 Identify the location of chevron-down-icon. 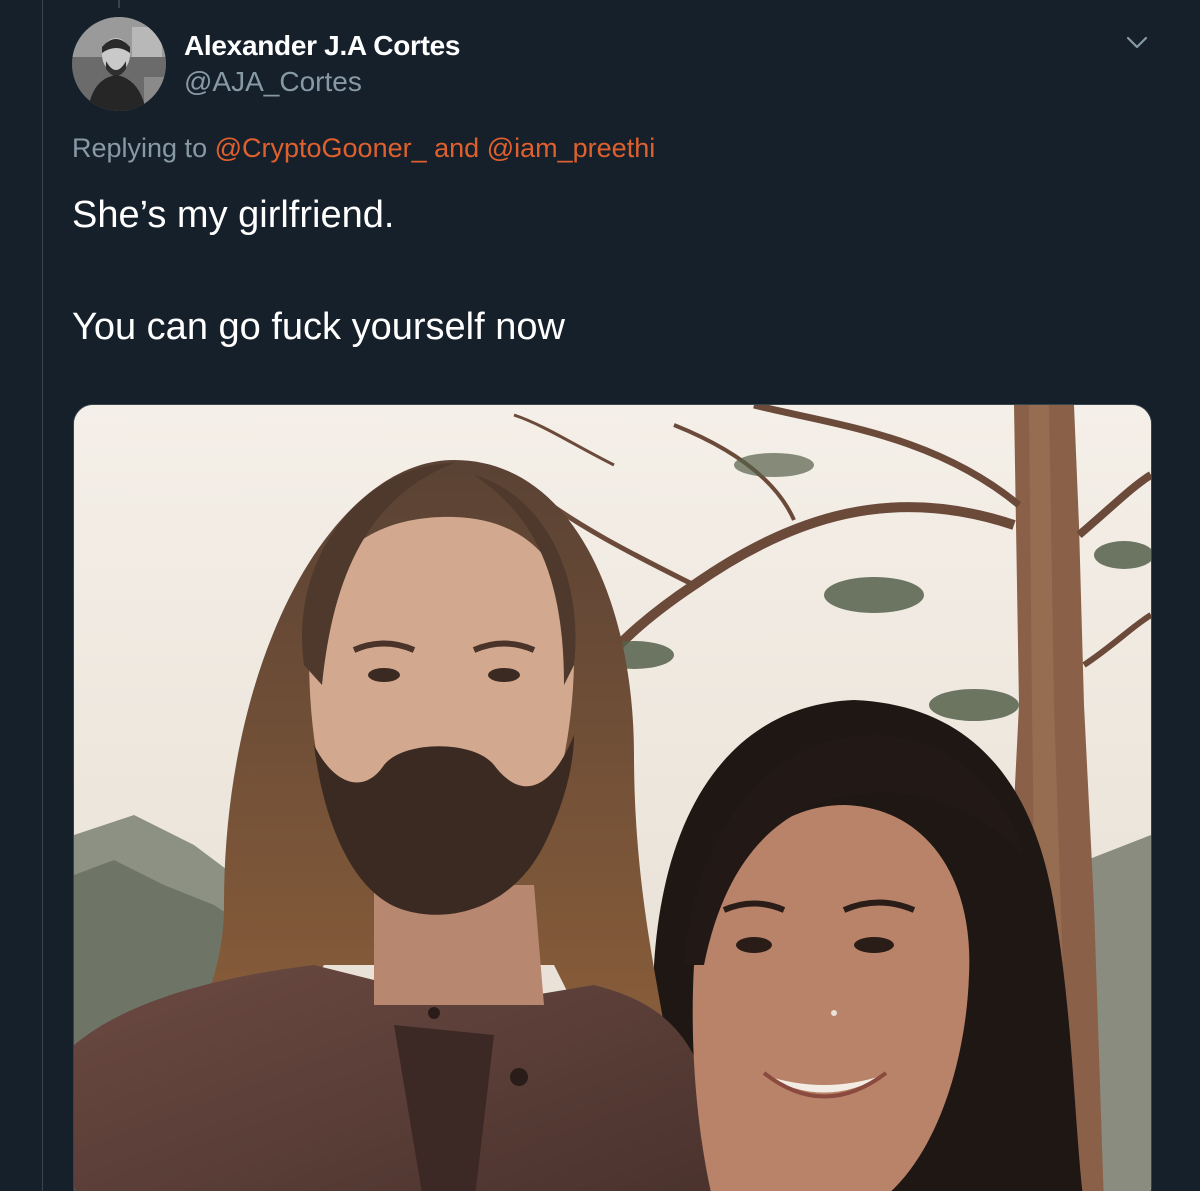
(1137, 42).